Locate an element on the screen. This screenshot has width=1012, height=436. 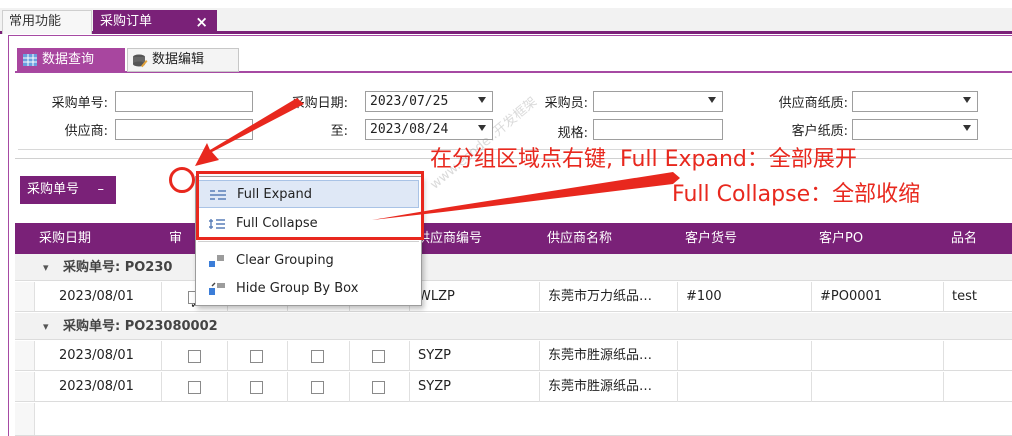
menu-item-clear-grouping: Clear Grouping is located at coordinates (308, 261).